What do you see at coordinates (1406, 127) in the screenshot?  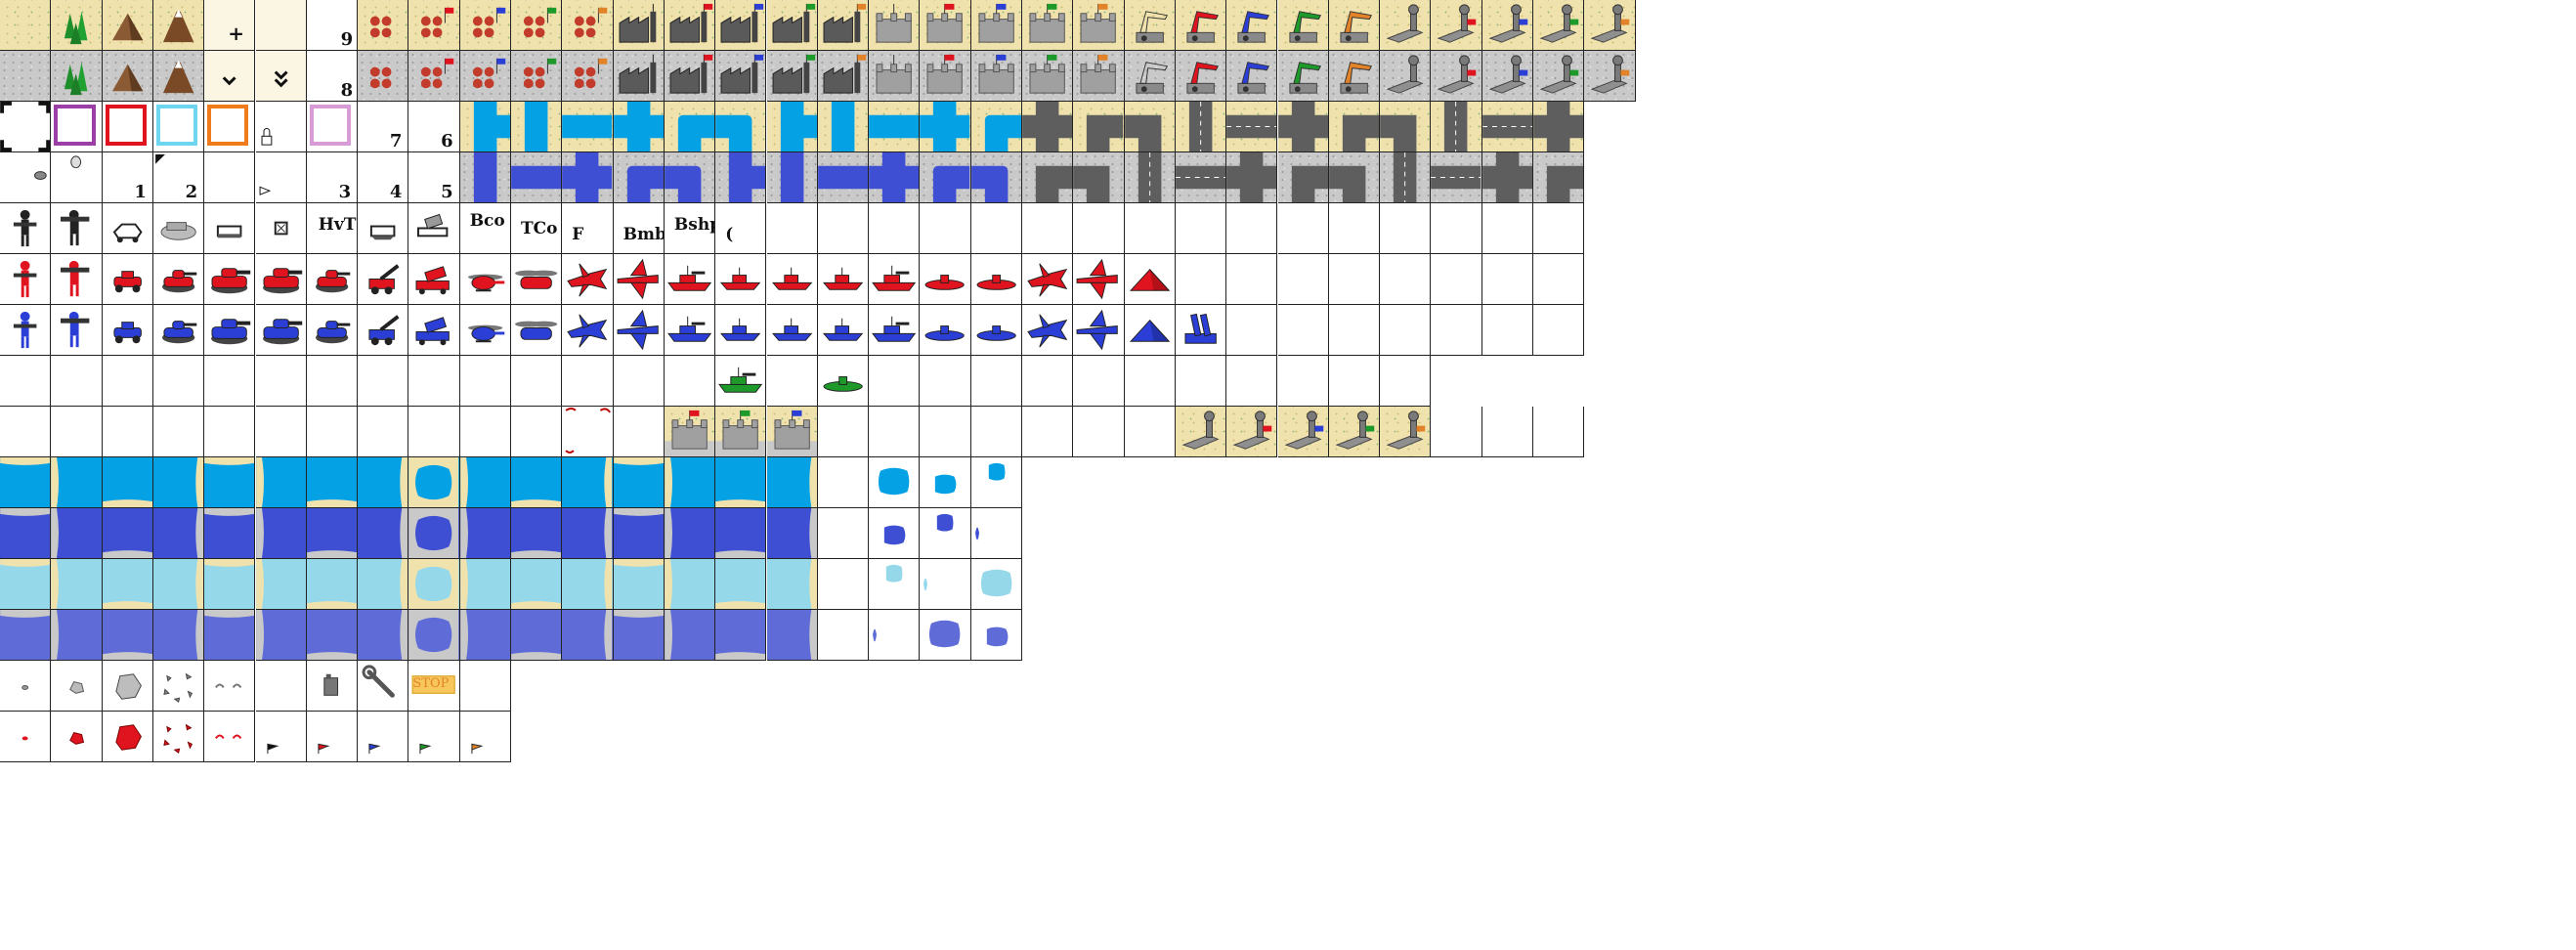 I see `road-tile` at bounding box center [1406, 127].